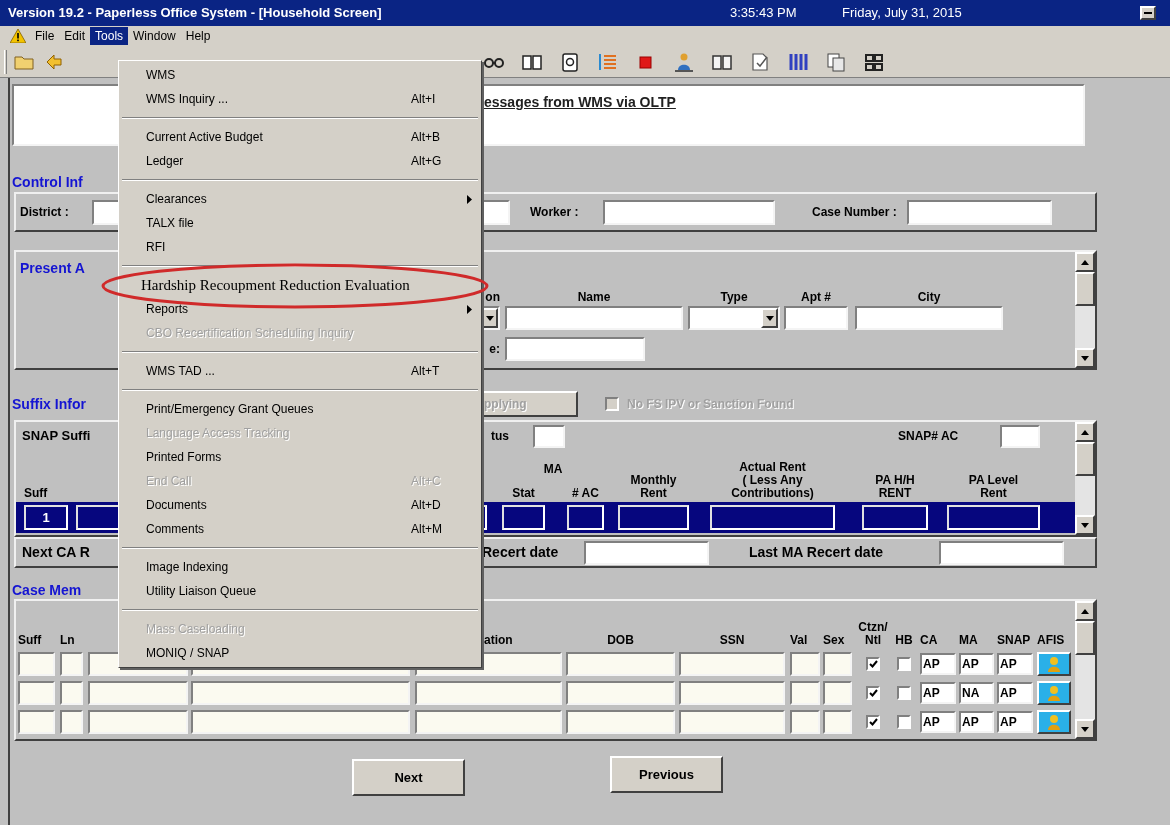 The image size is (1170, 825). What do you see at coordinates (195, 13) in the screenshot?
I see `window-title: Version 19.2 - Paperless Office System - [Household Screen]` at bounding box center [195, 13].